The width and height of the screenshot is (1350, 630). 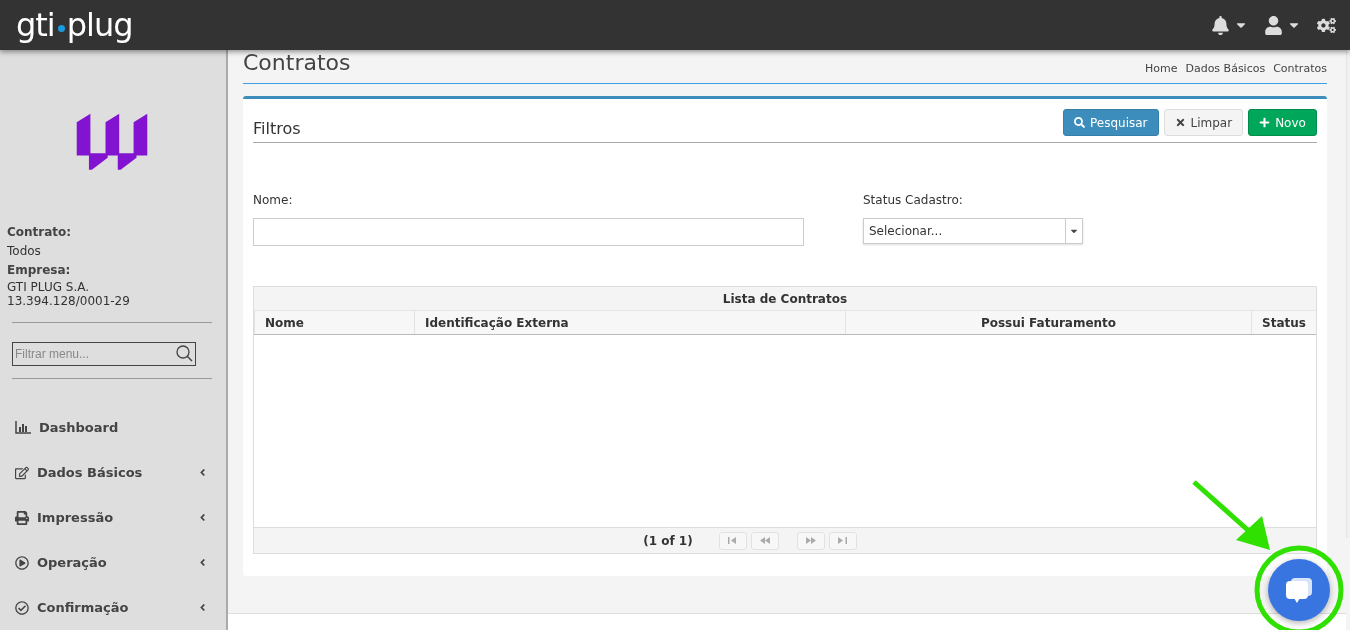 What do you see at coordinates (113, 607) in the screenshot?
I see `menu-item: Confirmação` at bounding box center [113, 607].